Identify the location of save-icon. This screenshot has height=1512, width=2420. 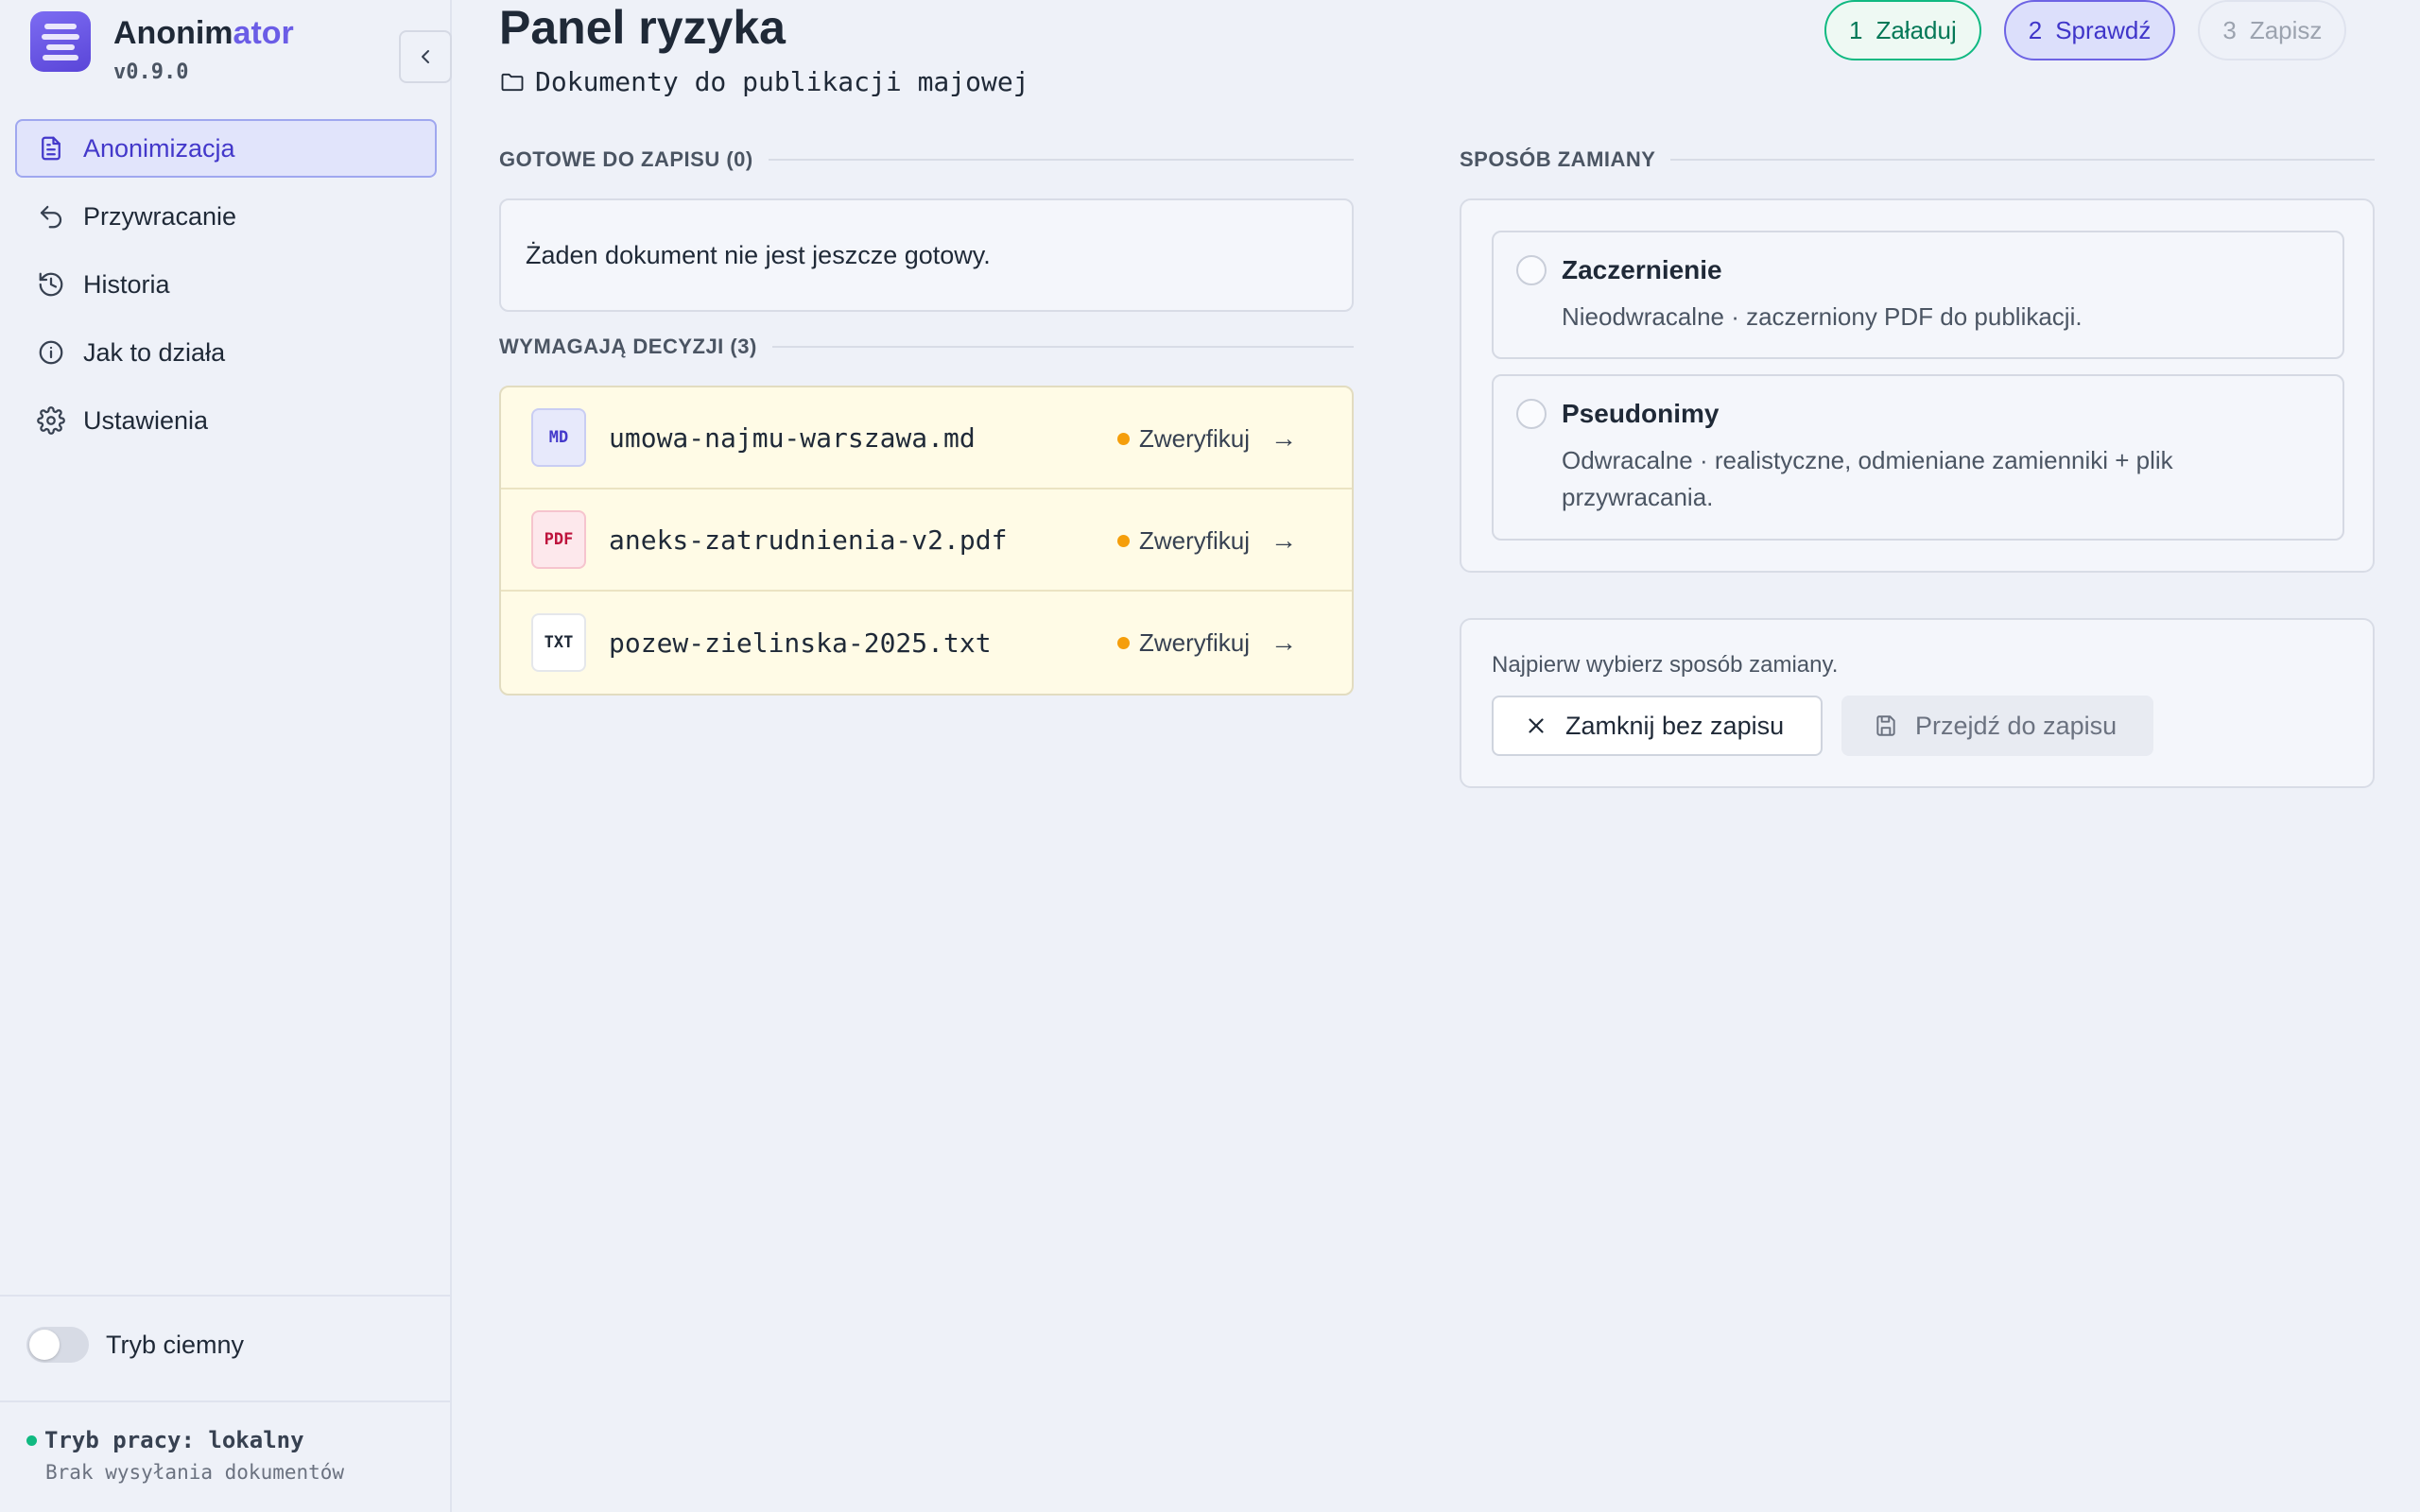
(1886, 725).